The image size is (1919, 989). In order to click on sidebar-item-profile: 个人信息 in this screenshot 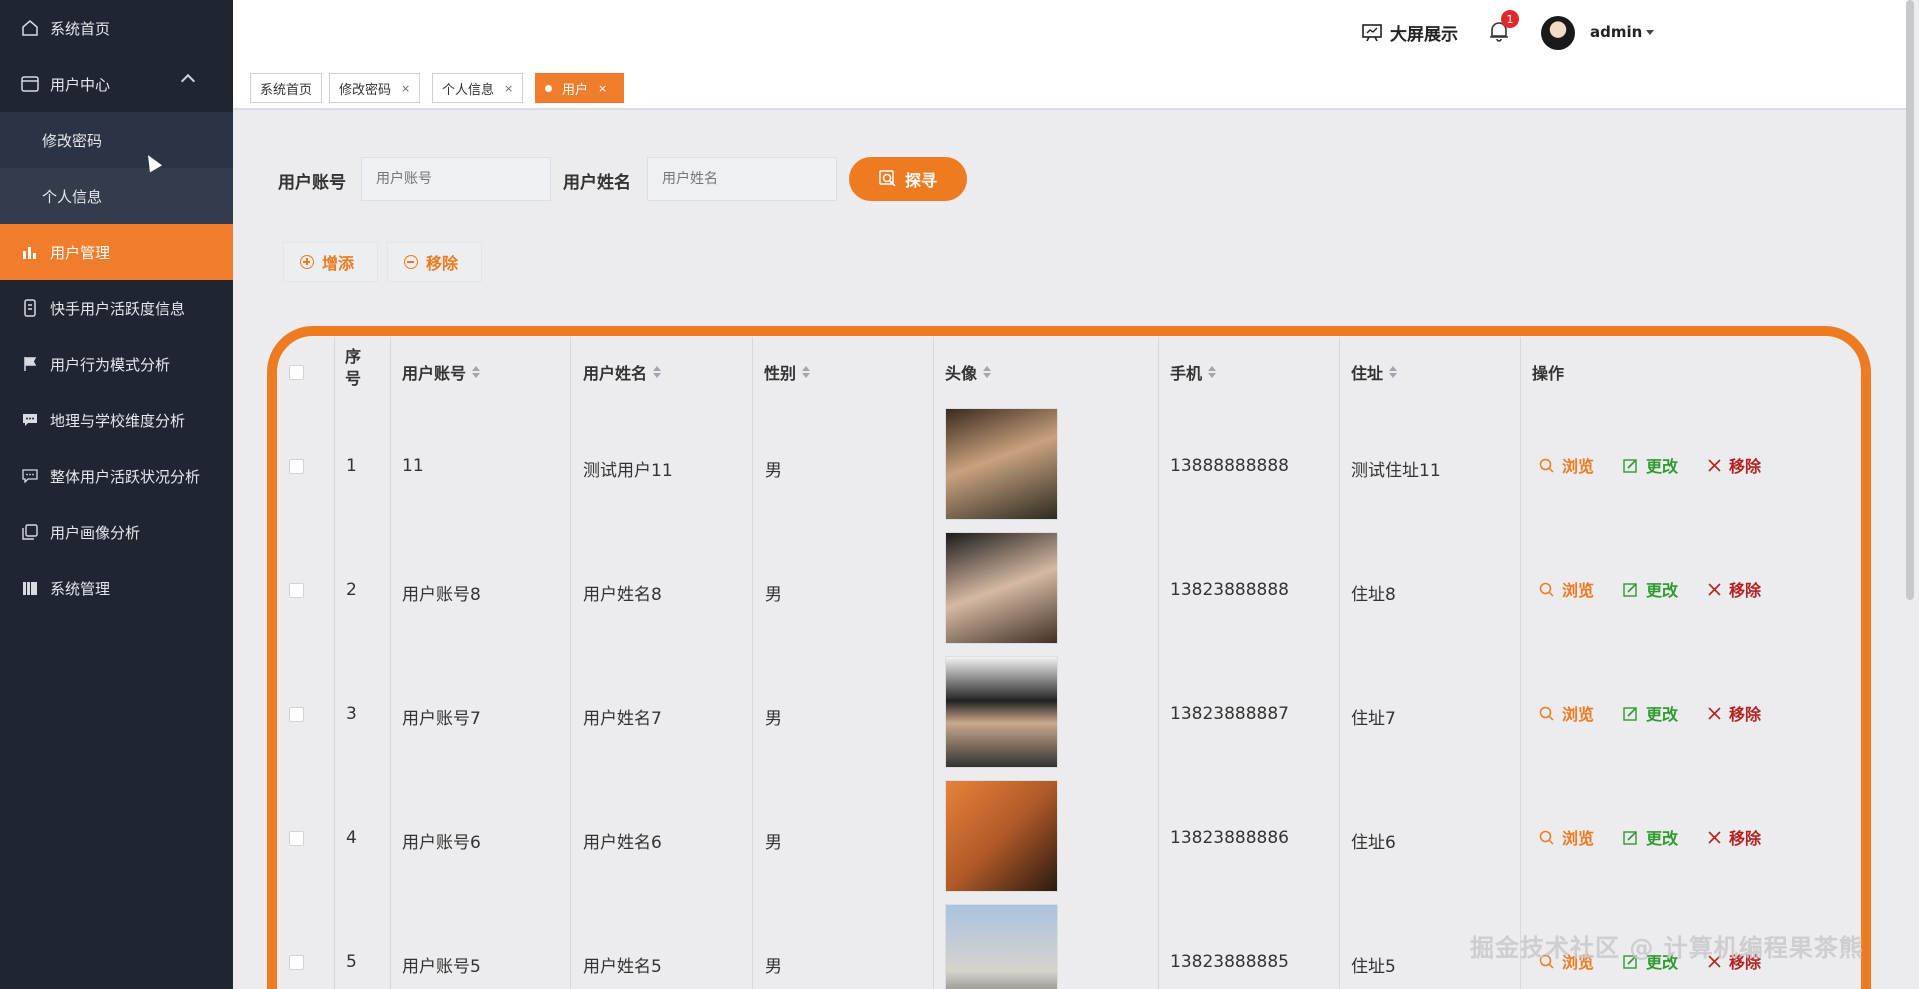, I will do `click(116, 196)`.